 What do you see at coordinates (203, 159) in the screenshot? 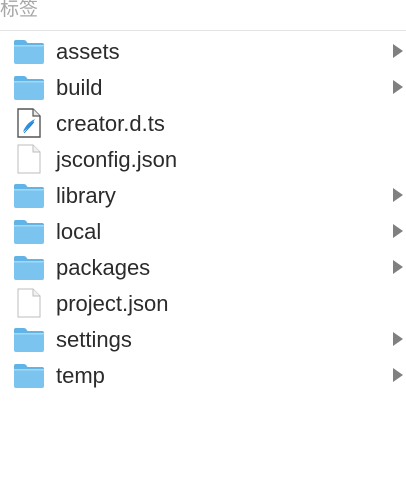
I see `file-row: jsconfig.json` at bounding box center [203, 159].